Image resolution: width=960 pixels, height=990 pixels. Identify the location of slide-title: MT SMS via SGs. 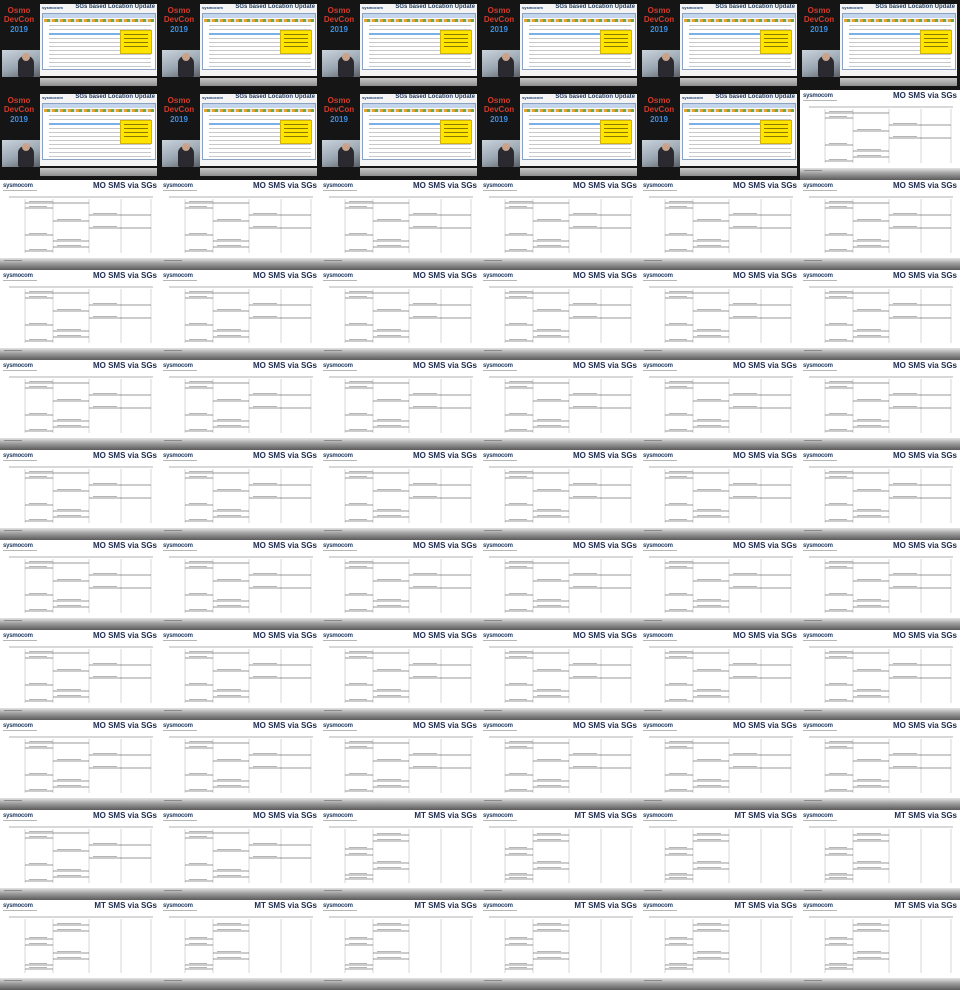
(765, 905).